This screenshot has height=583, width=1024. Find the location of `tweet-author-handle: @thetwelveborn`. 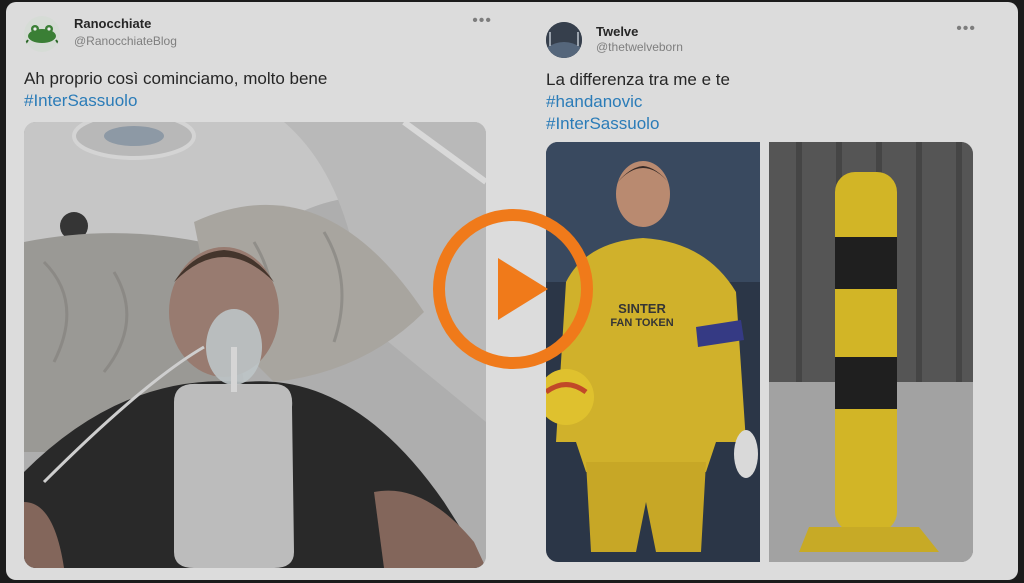

tweet-author-handle: @thetwelveborn is located at coordinates (639, 47).